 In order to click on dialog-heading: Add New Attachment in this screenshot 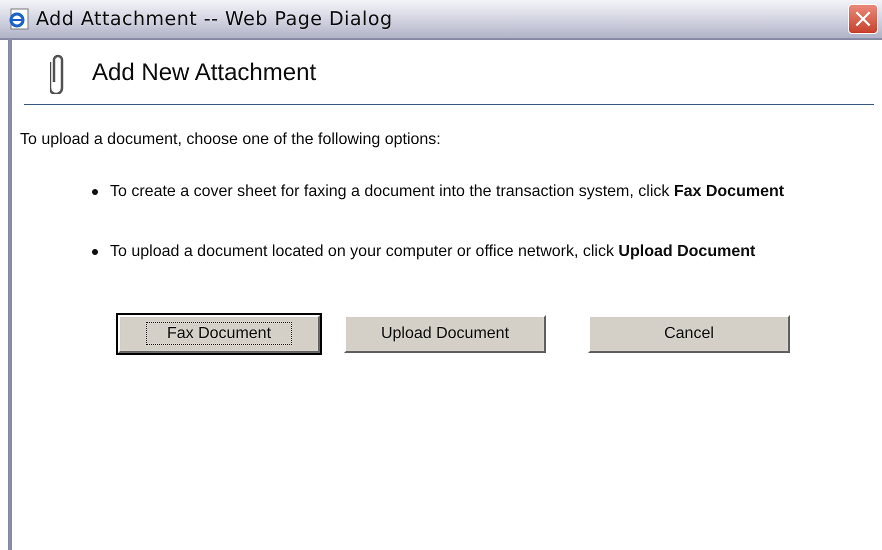, I will do `click(204, 73)`.